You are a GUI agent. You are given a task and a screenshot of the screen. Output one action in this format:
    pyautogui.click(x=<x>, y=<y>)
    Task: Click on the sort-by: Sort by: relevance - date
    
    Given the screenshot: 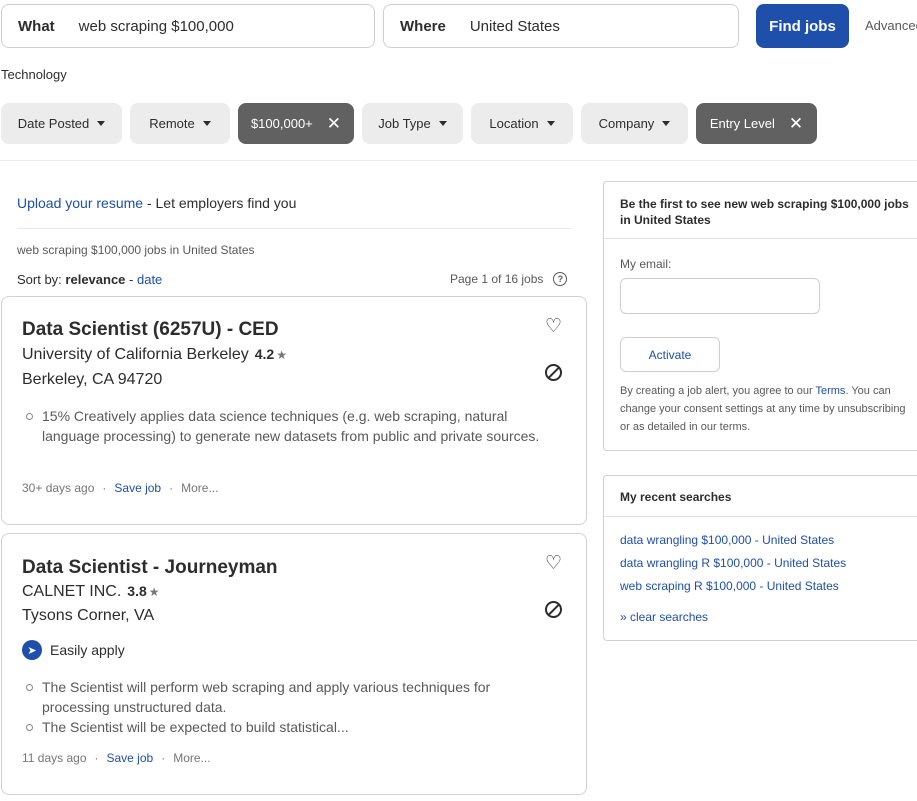 What is the action you would take?
    pyautogui.click(x=89, y=279)
    